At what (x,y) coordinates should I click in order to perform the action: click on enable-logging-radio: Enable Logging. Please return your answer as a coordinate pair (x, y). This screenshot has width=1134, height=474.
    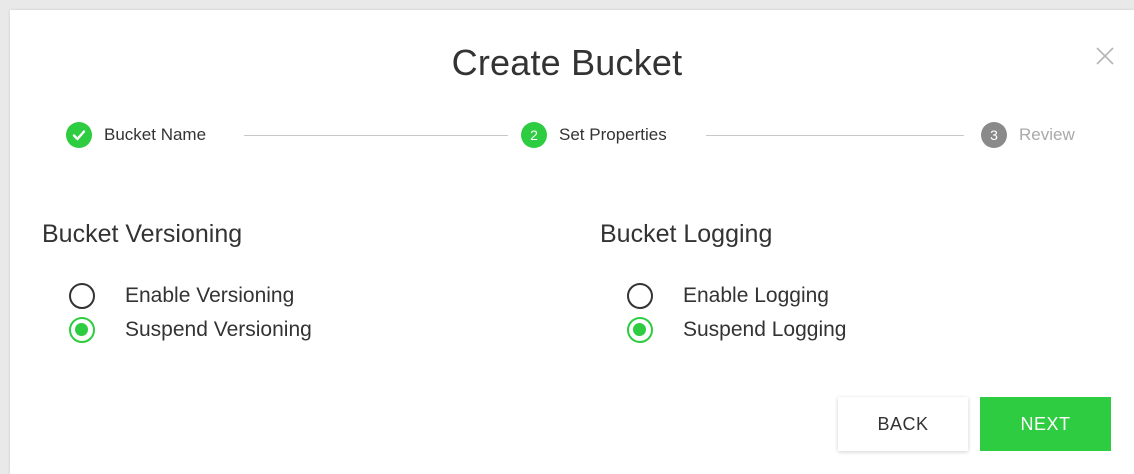
    Looking at the image, I should click on (728, 296).